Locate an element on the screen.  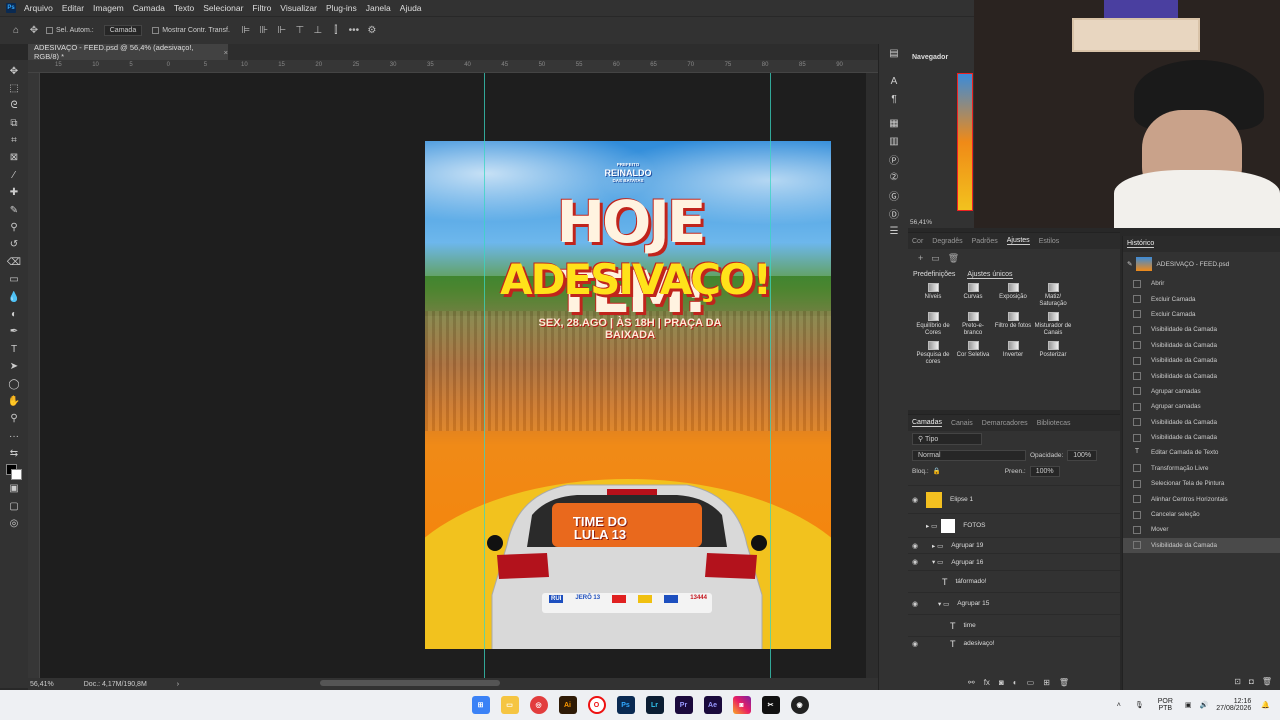
layer-row: Ttáformado! is located at coordinates (1014, 581).